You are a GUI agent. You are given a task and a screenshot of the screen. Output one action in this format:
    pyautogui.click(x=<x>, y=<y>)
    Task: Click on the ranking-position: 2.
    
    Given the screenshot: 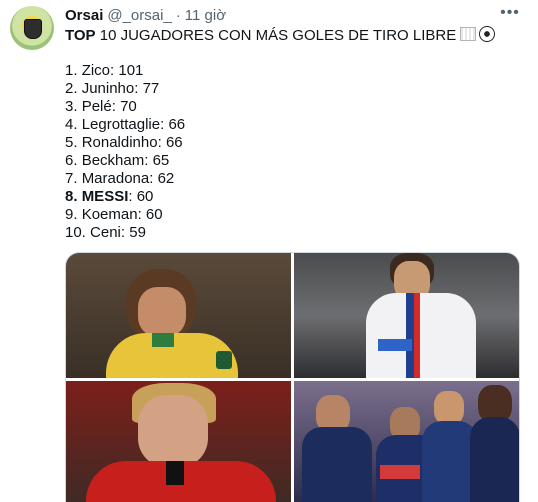 What is the action you would take?
    pyautogui.click(x=71, y=88)
    